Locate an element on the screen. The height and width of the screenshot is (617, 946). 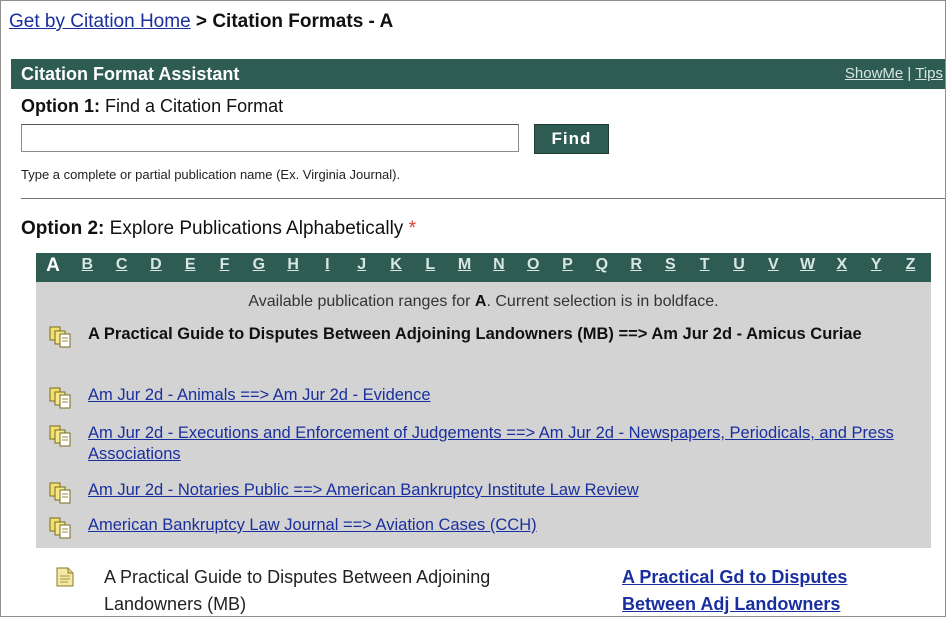
alphabet-letter-k: K is located at coordinates (396, 265).